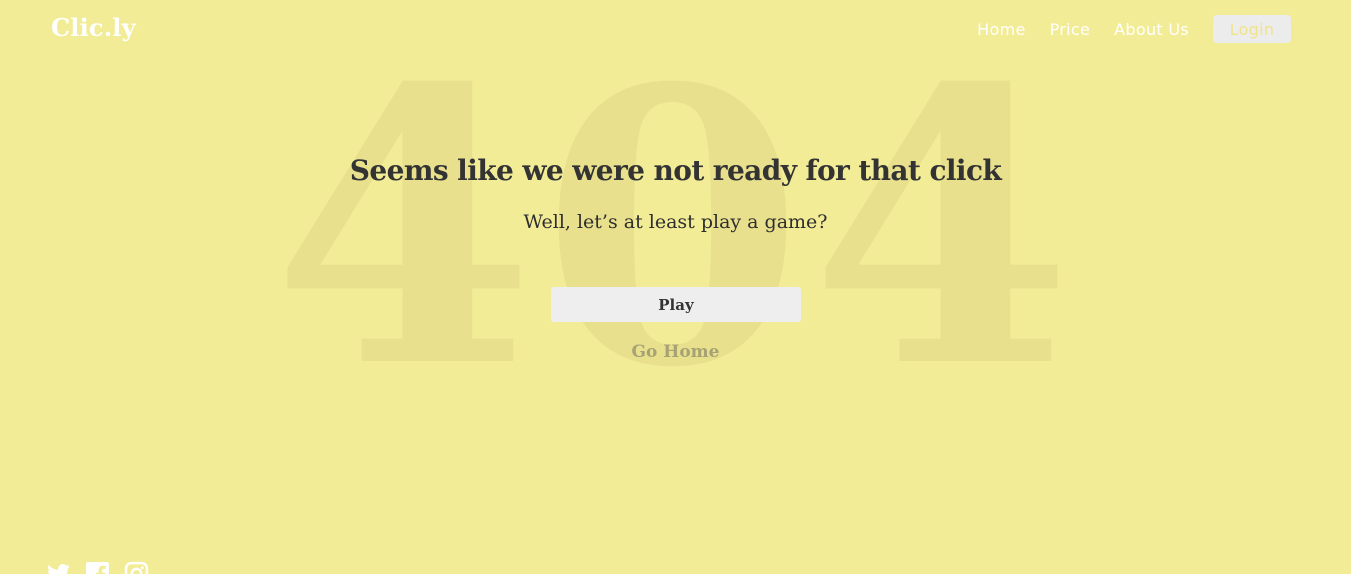 The image size is (1351, 574). I want to click on play-button: Play, so click(676, 304).